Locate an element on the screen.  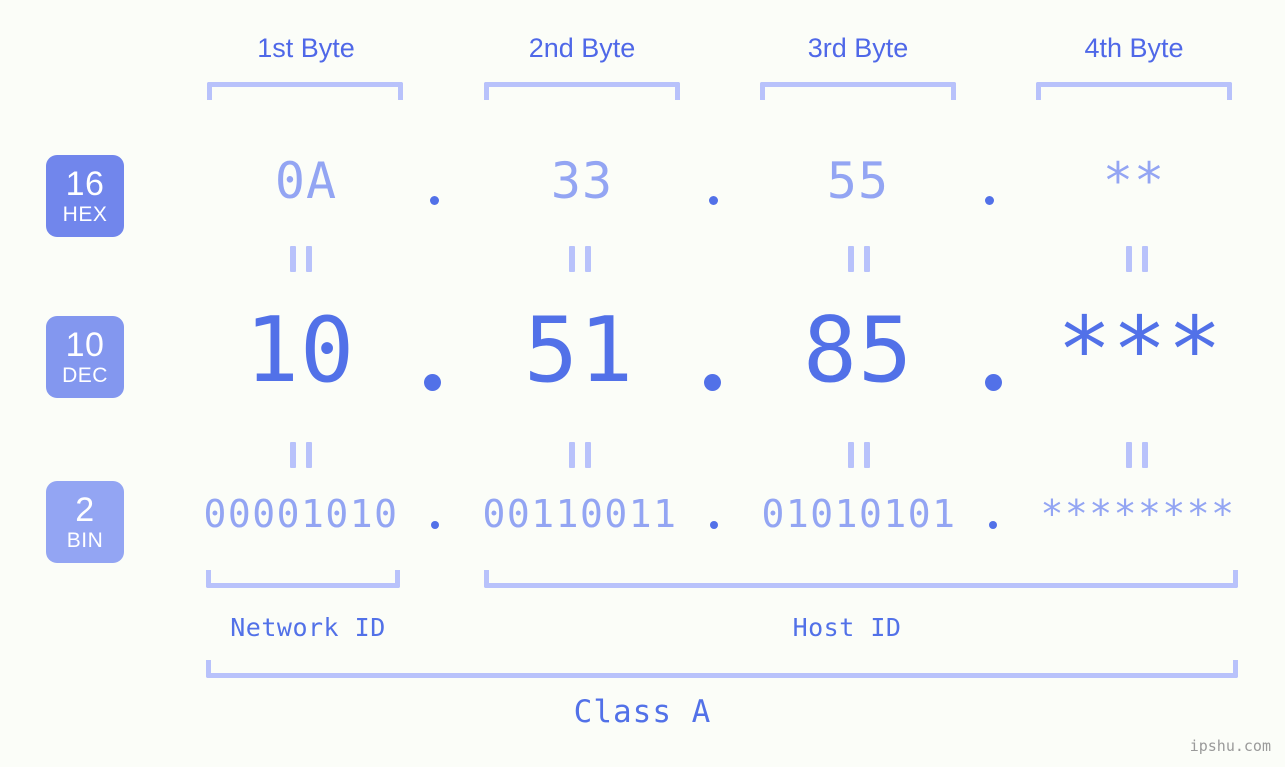
bin-byte-2: 00110011 is located at coordinates (580, 514).